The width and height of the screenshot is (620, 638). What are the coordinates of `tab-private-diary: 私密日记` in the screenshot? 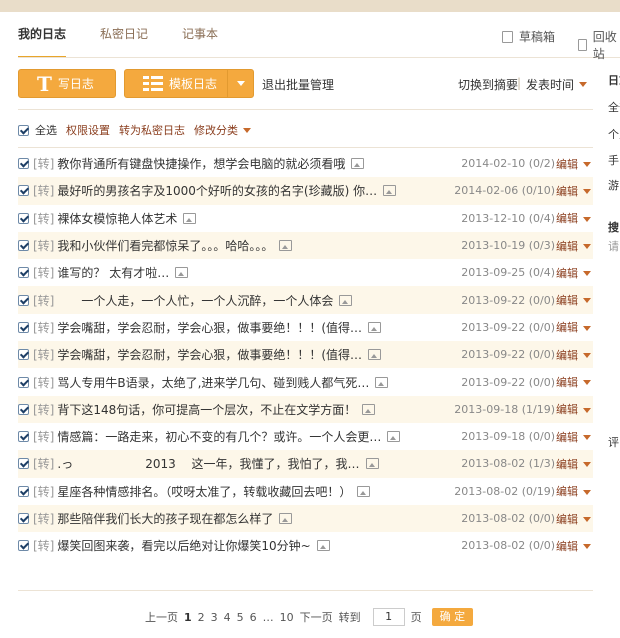 It's located at (124, 35).